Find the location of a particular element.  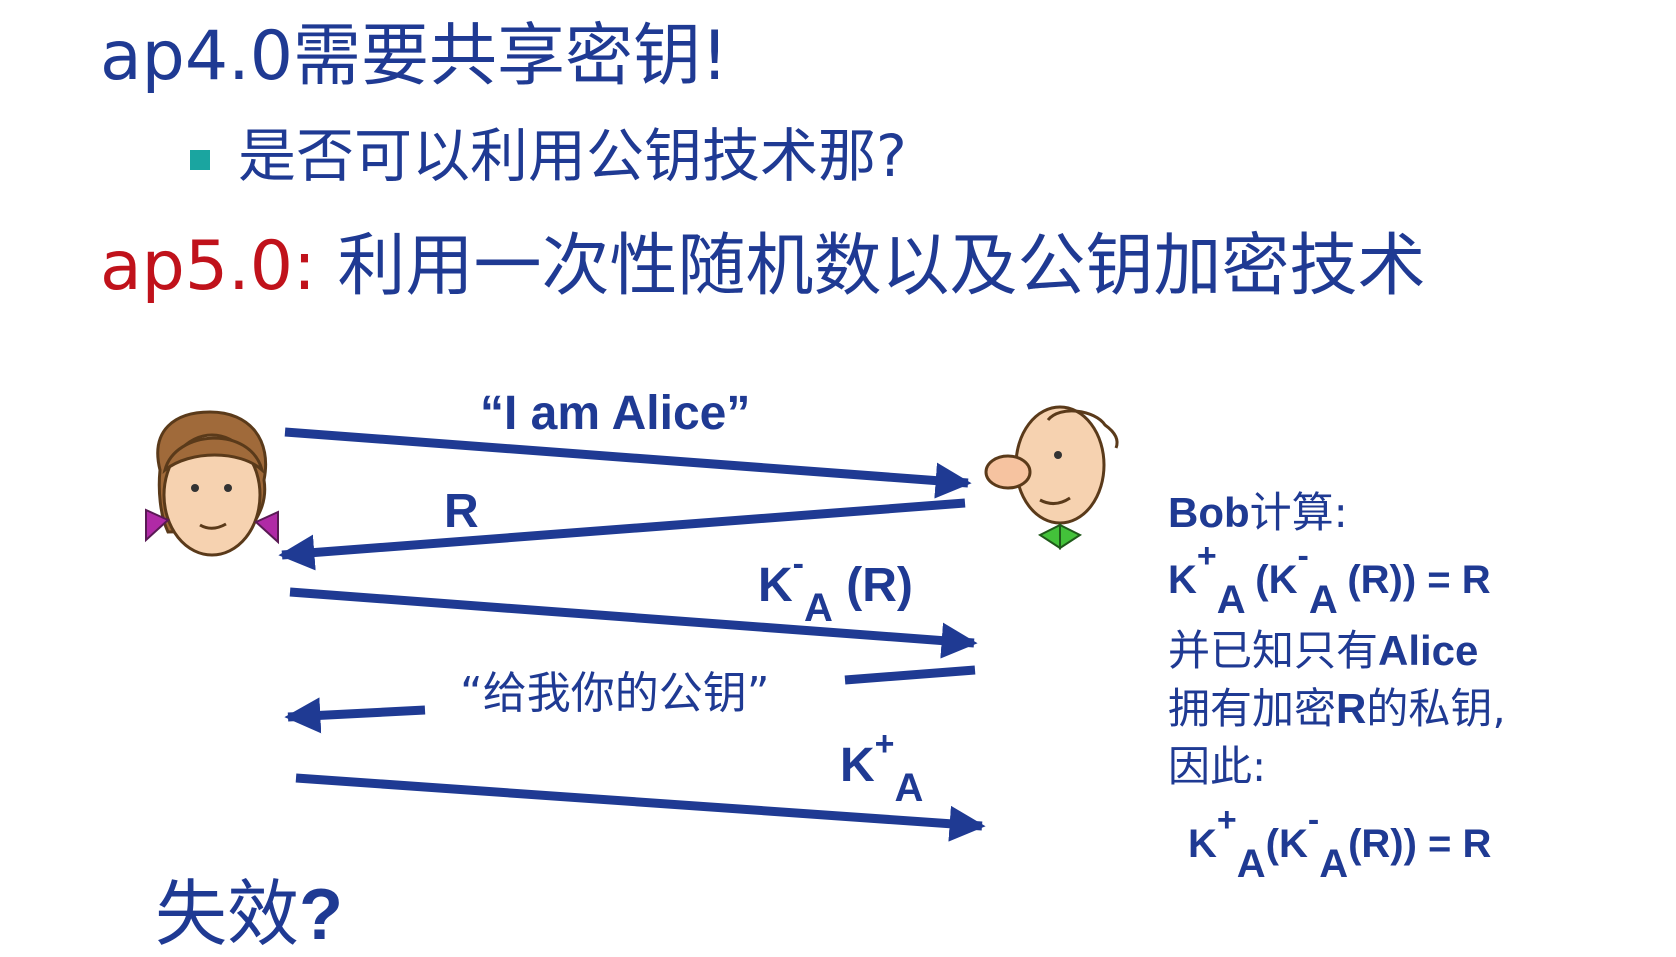

formula-1: K+A (K-A (R)) = R is located at coordinates (1418, 579).